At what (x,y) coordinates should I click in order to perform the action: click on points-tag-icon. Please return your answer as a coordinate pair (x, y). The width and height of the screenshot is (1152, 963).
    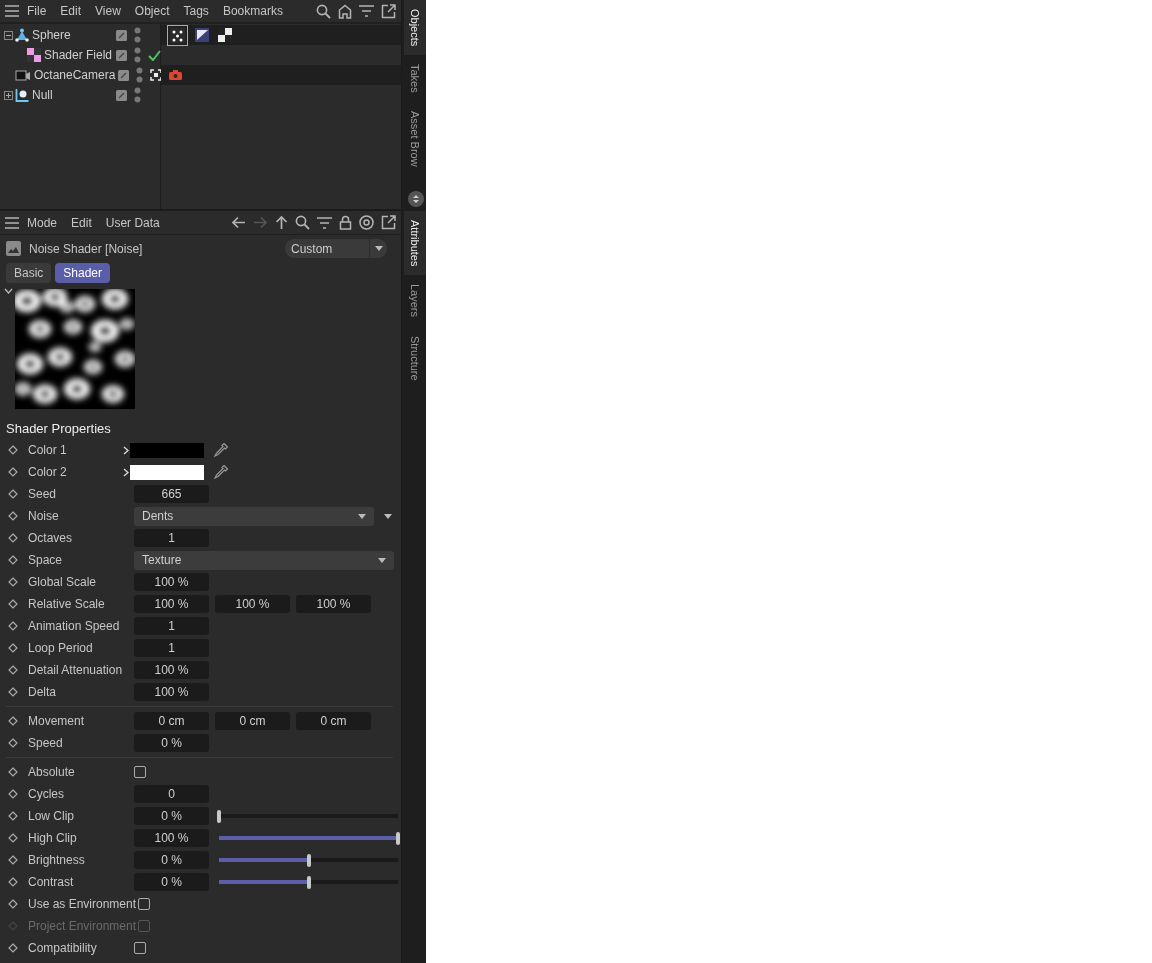
    Looking at the image, I should click on (177, 35).